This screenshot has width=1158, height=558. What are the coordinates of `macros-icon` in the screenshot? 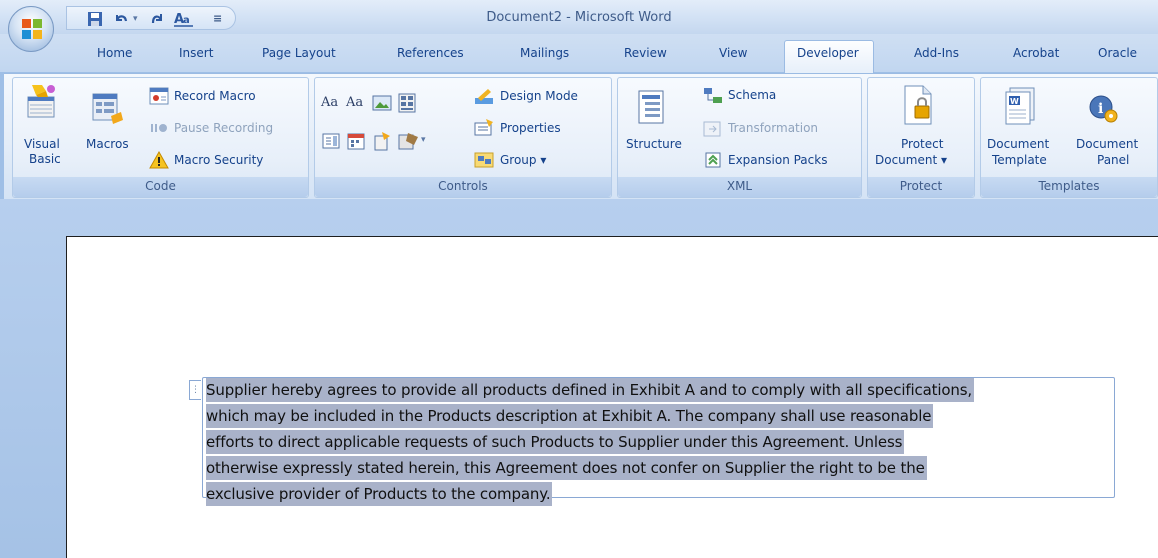 It's located at (107, 110).